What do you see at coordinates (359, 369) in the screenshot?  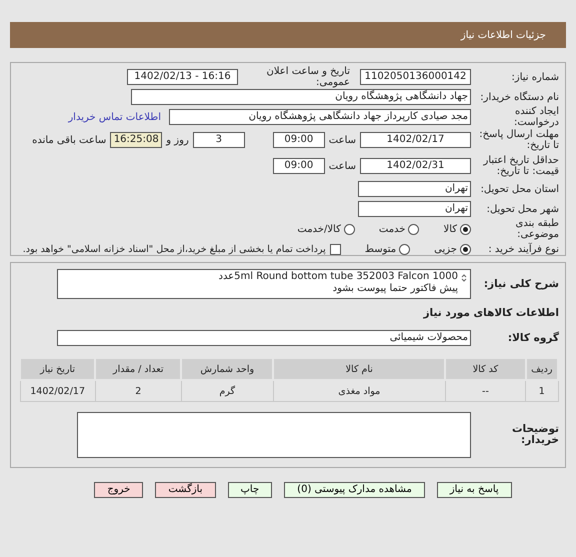 I see `column-header: نام کالا` at bounding box center [359, 369].